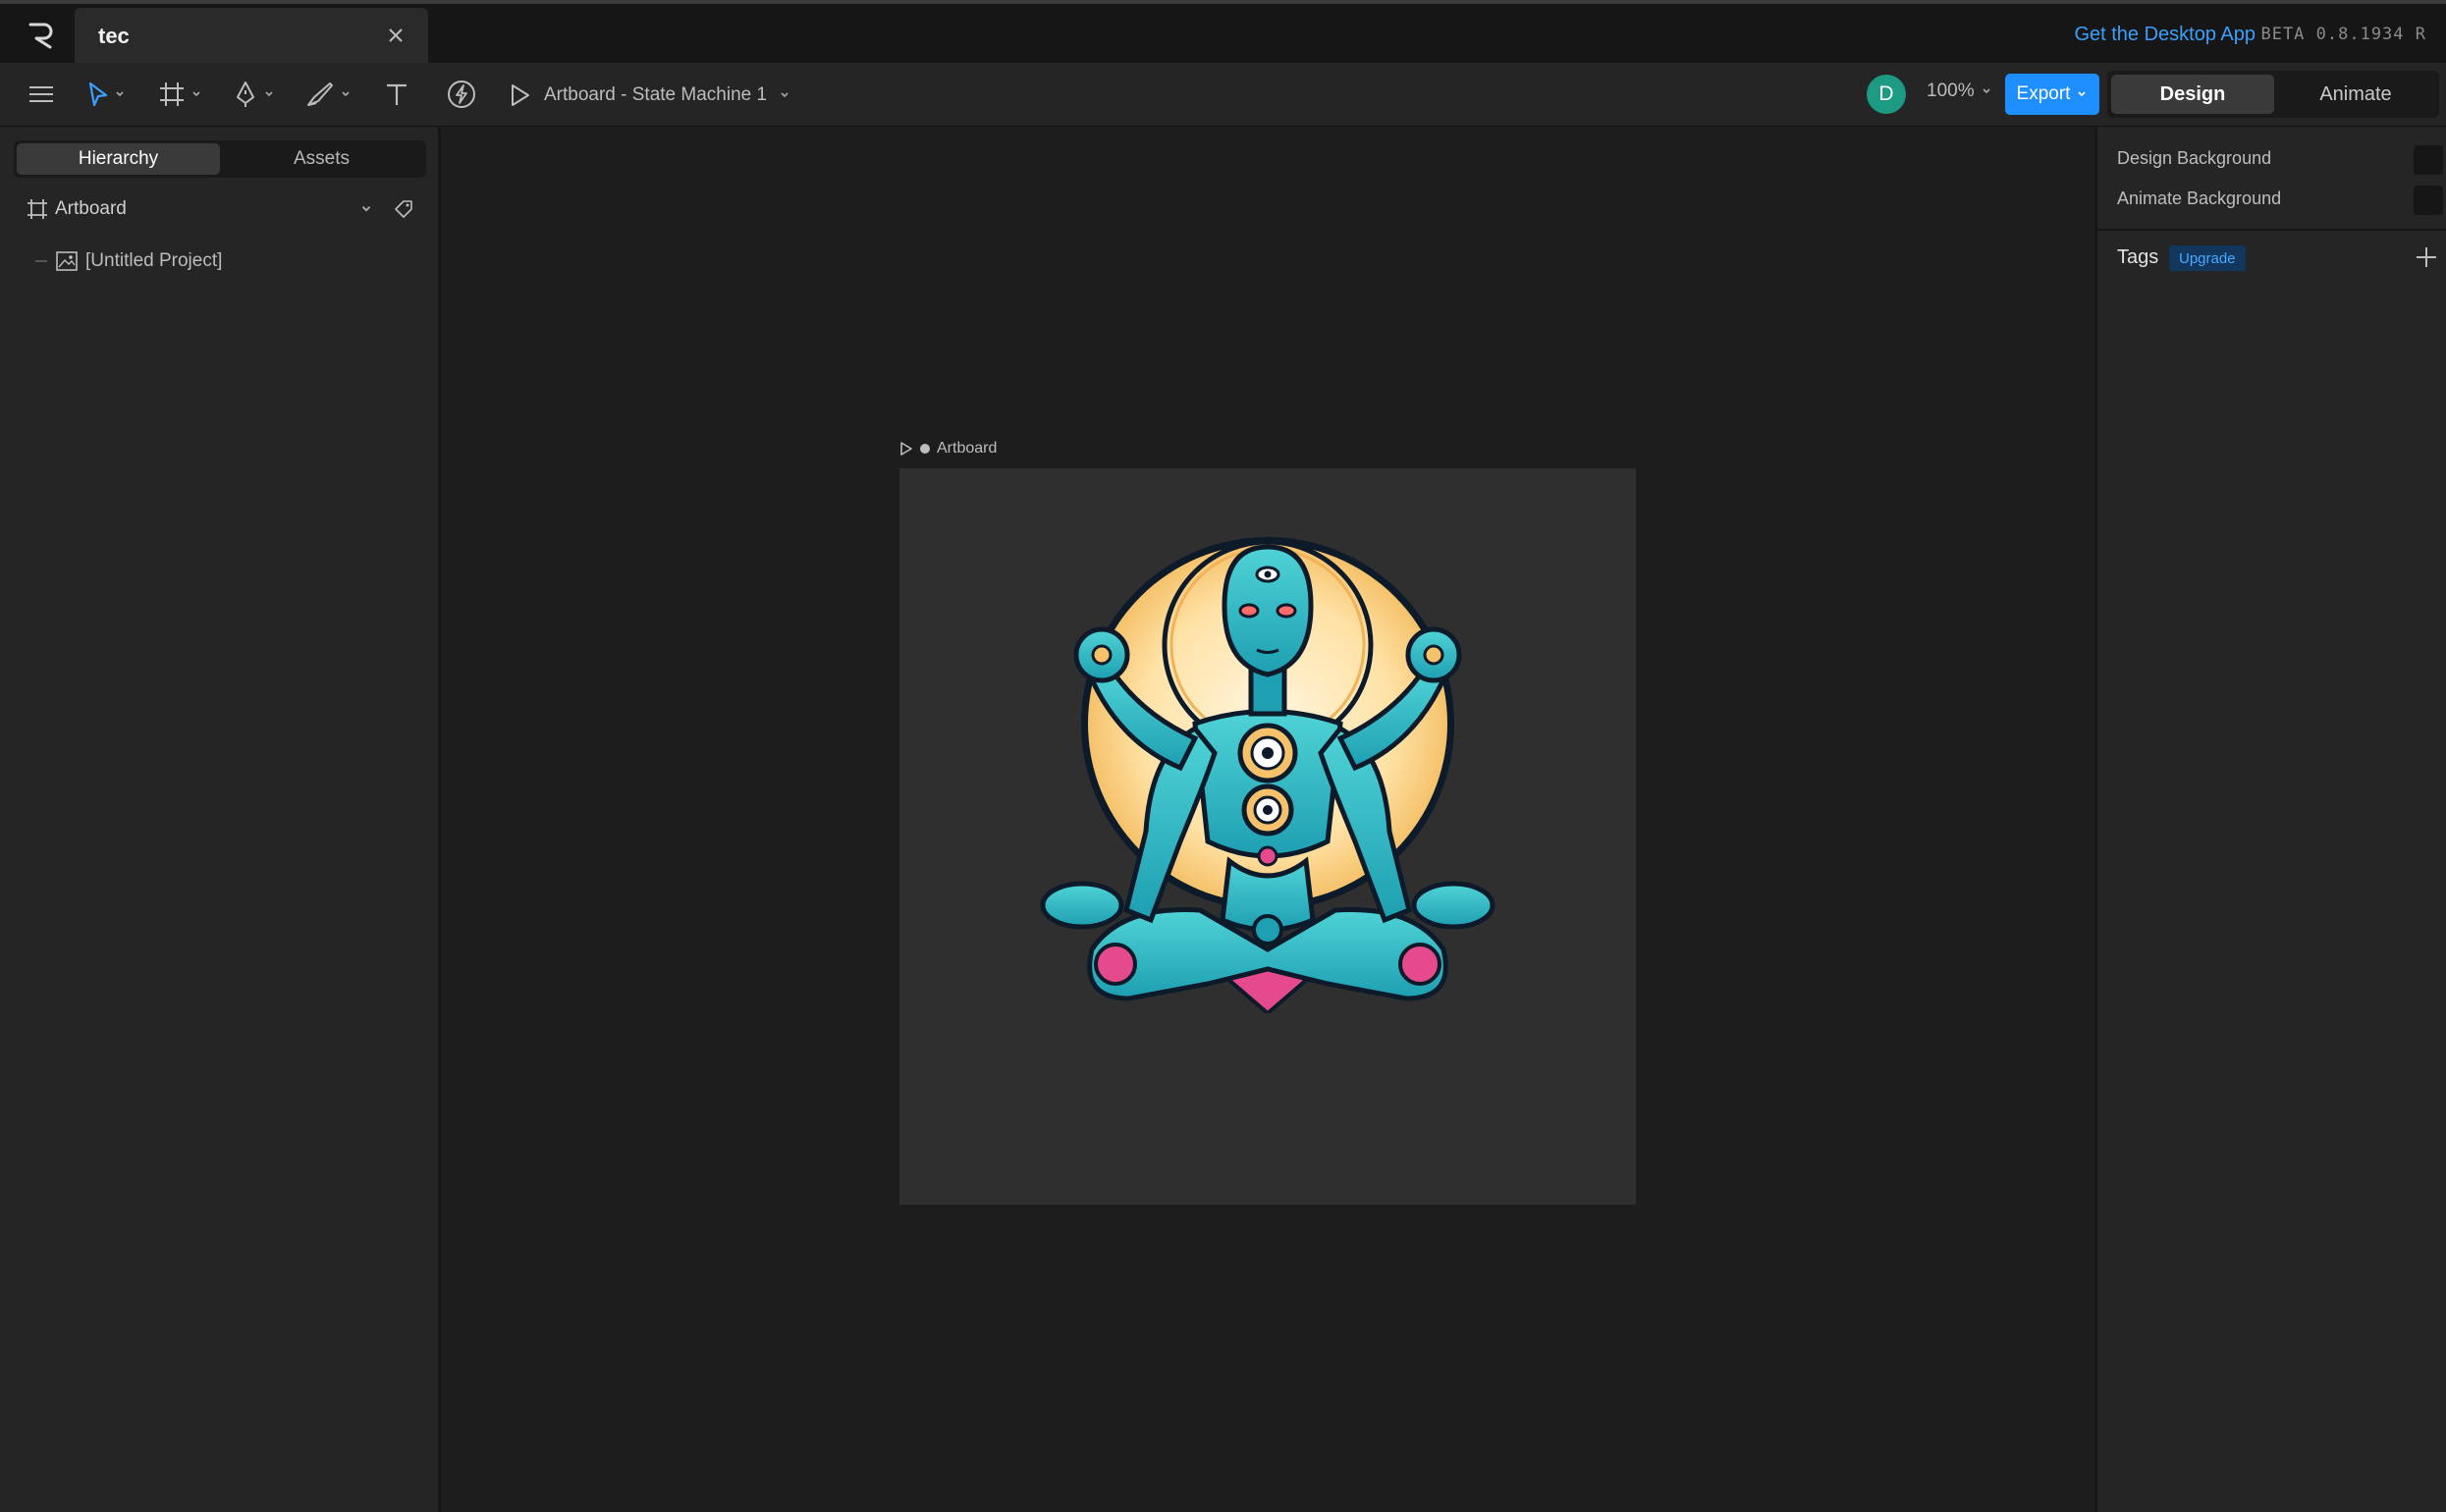  I want to click on brush-icon, so click(320, 94).